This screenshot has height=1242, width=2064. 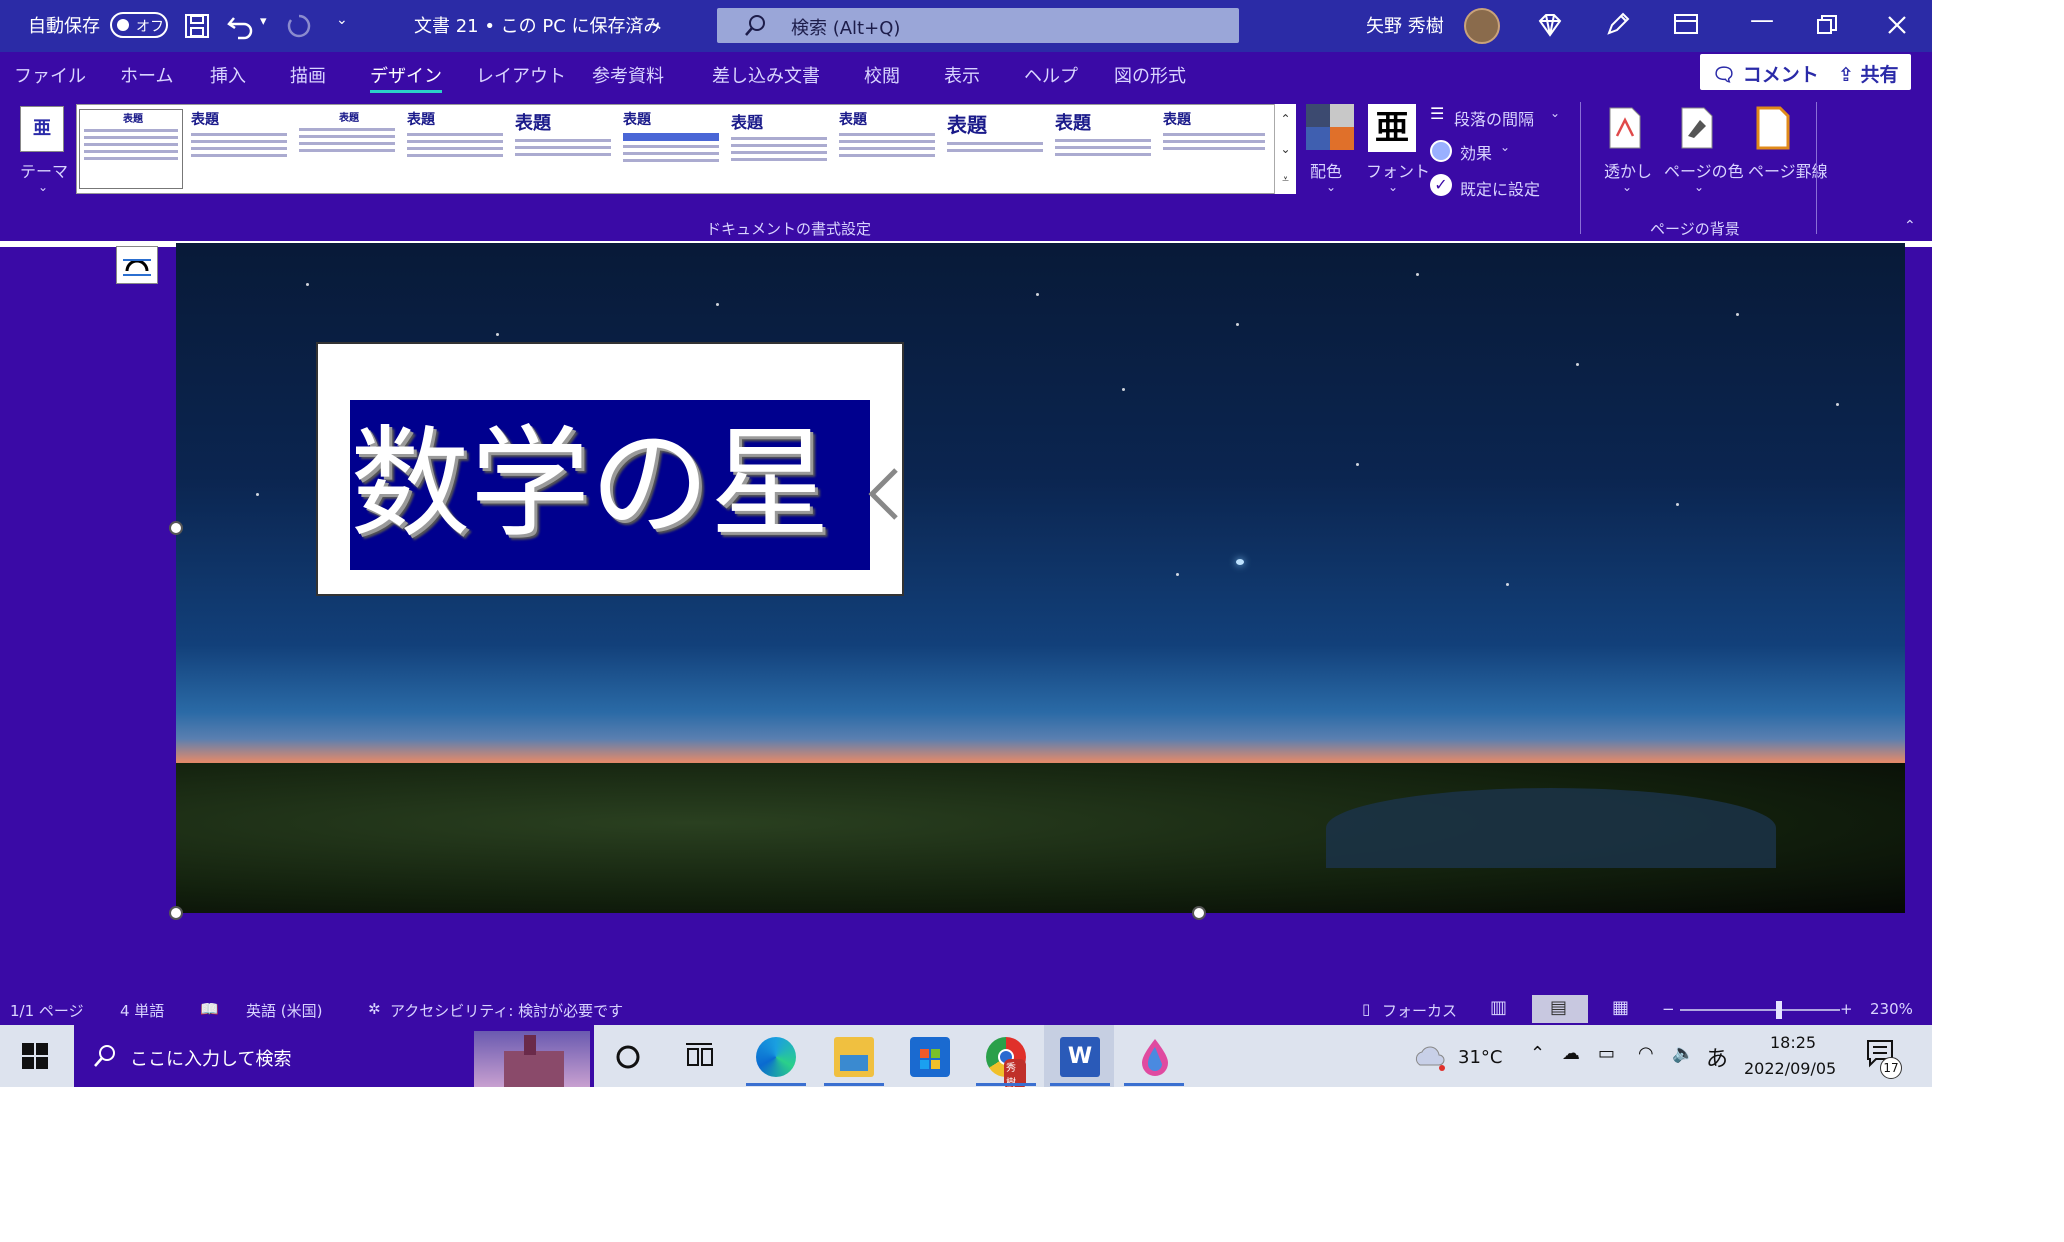 What do you see at coordinates (1480, 1057) in the screenshot?
I see `weather-temperature: 31°C` at bounding box center [1480, 1057].